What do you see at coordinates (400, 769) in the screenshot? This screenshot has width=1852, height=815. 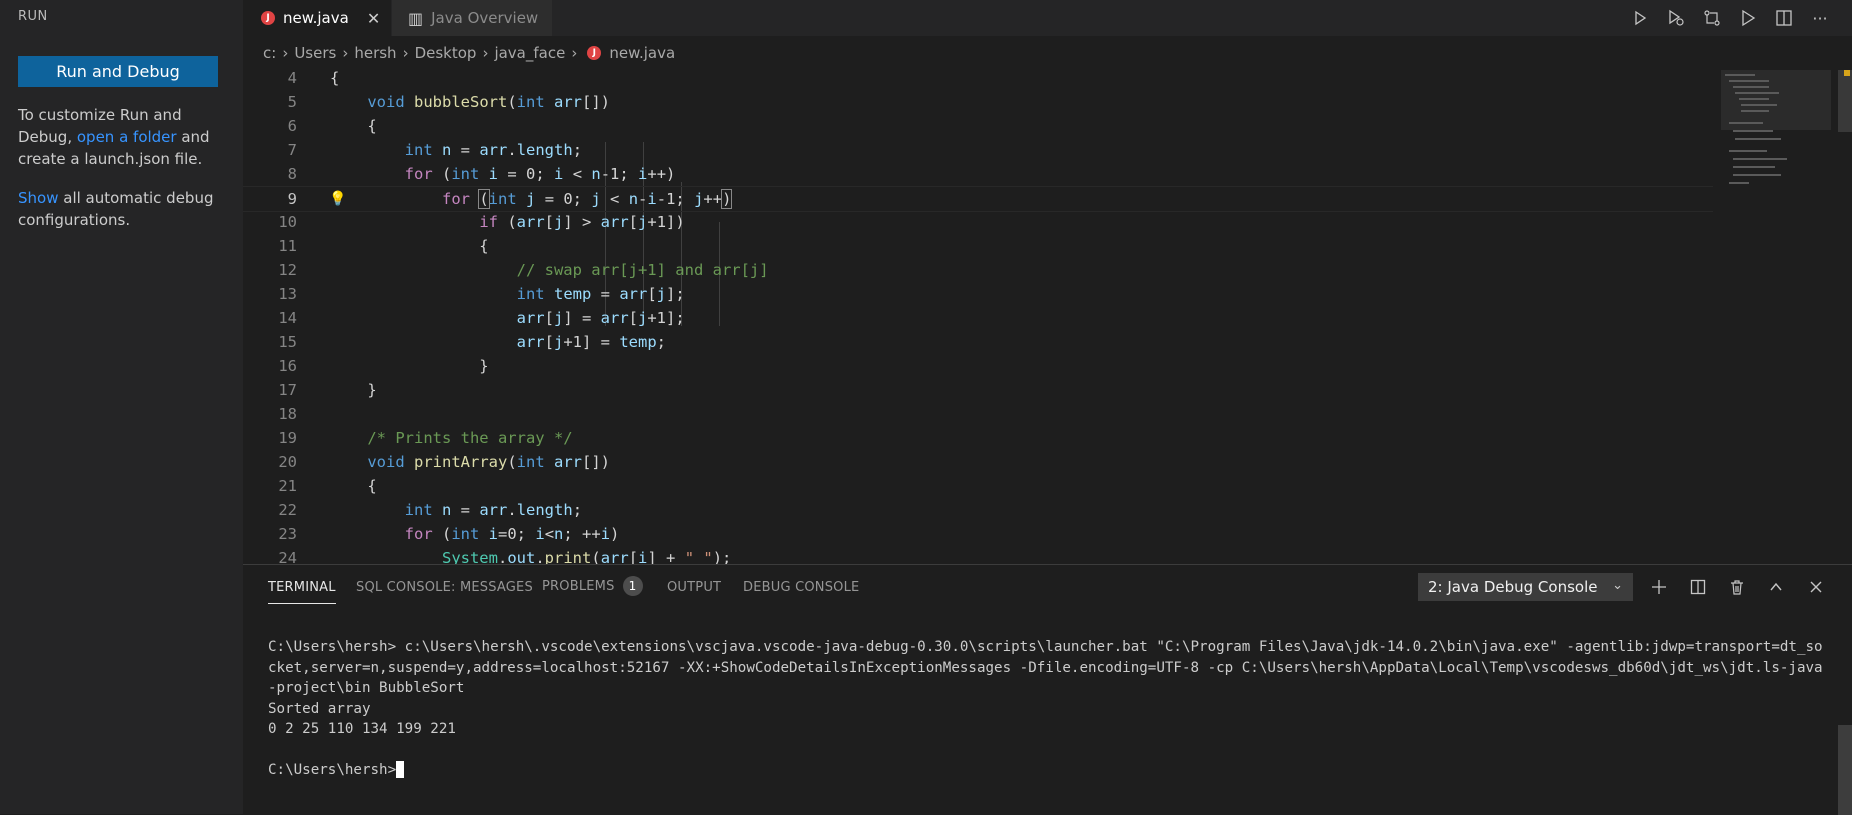 I see `terminal-cursor` at bounding box center [400, 769].